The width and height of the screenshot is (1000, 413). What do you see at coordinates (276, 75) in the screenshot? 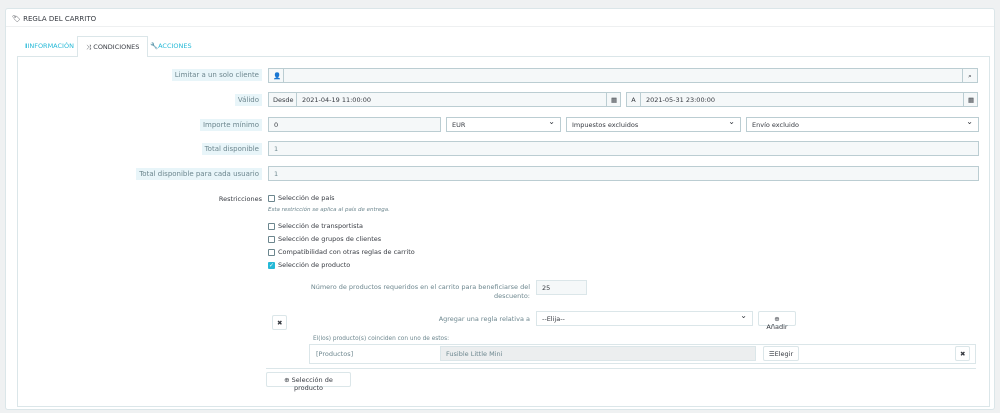
I see `user-icon: 👤` at bounding box center [276, 75].